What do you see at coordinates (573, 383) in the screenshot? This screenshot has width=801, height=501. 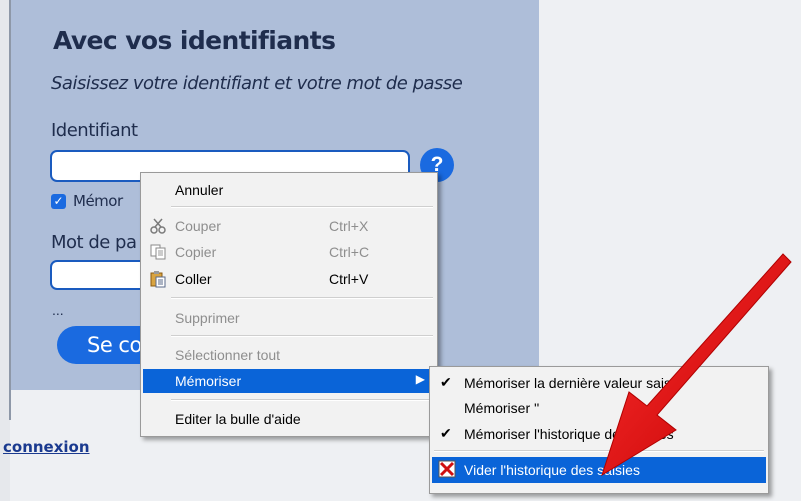 I see `submenu-item-label: Mémoriser la dernière valeur saisie` at bounding box center [573, 383].